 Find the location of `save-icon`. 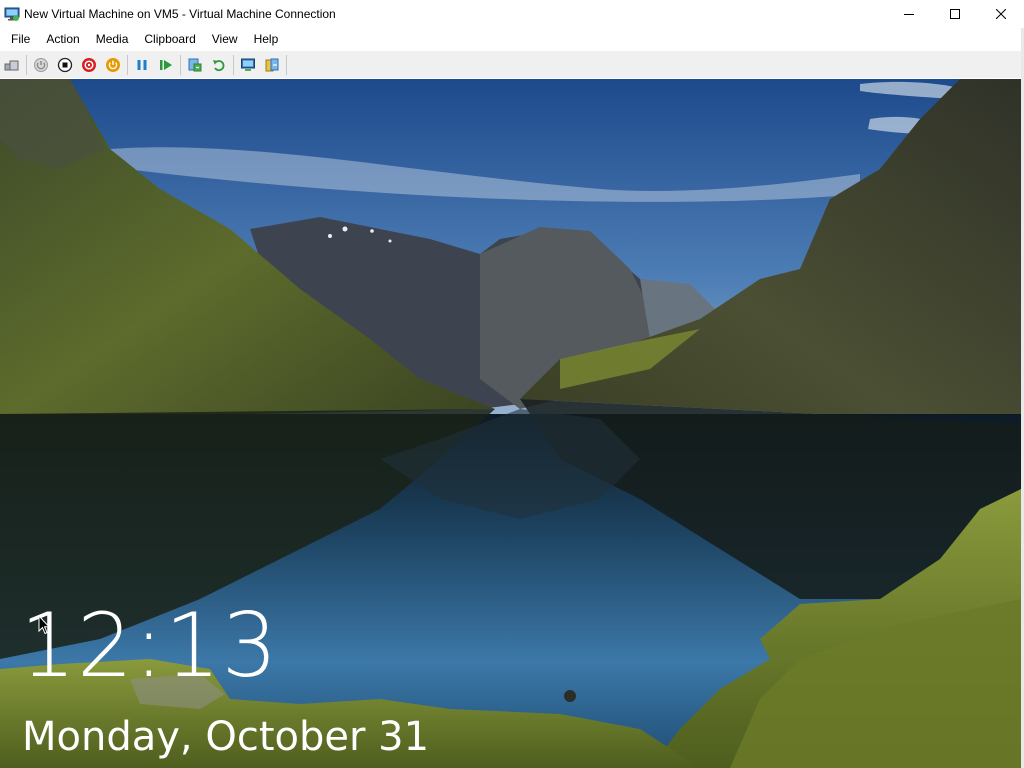

save-icon is located at coordinates (113, 64).